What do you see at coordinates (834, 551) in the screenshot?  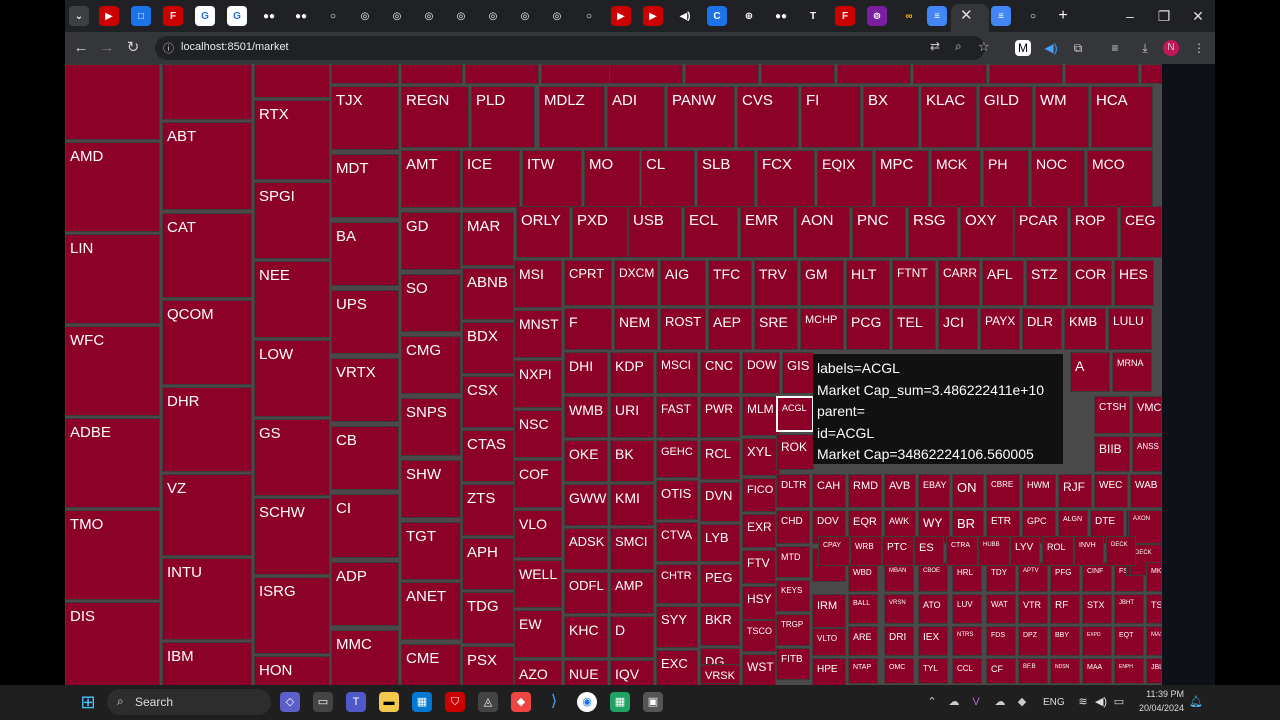 I see `treemap-cell-cpay: CPAY` at bounding box center [834, 551].